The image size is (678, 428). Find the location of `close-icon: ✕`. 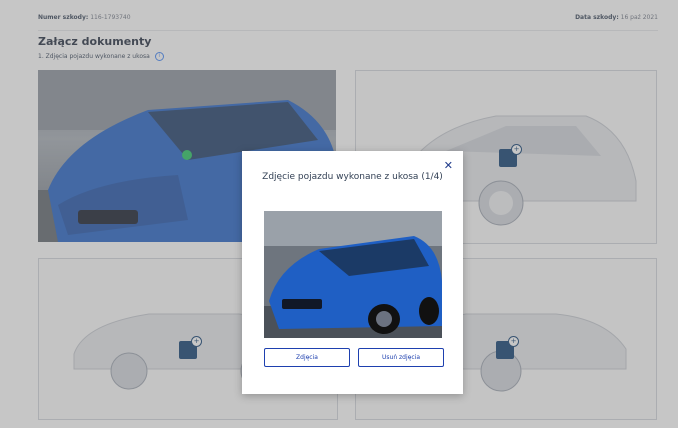

close-icon: ✕ is located at coordinates (448, 165).